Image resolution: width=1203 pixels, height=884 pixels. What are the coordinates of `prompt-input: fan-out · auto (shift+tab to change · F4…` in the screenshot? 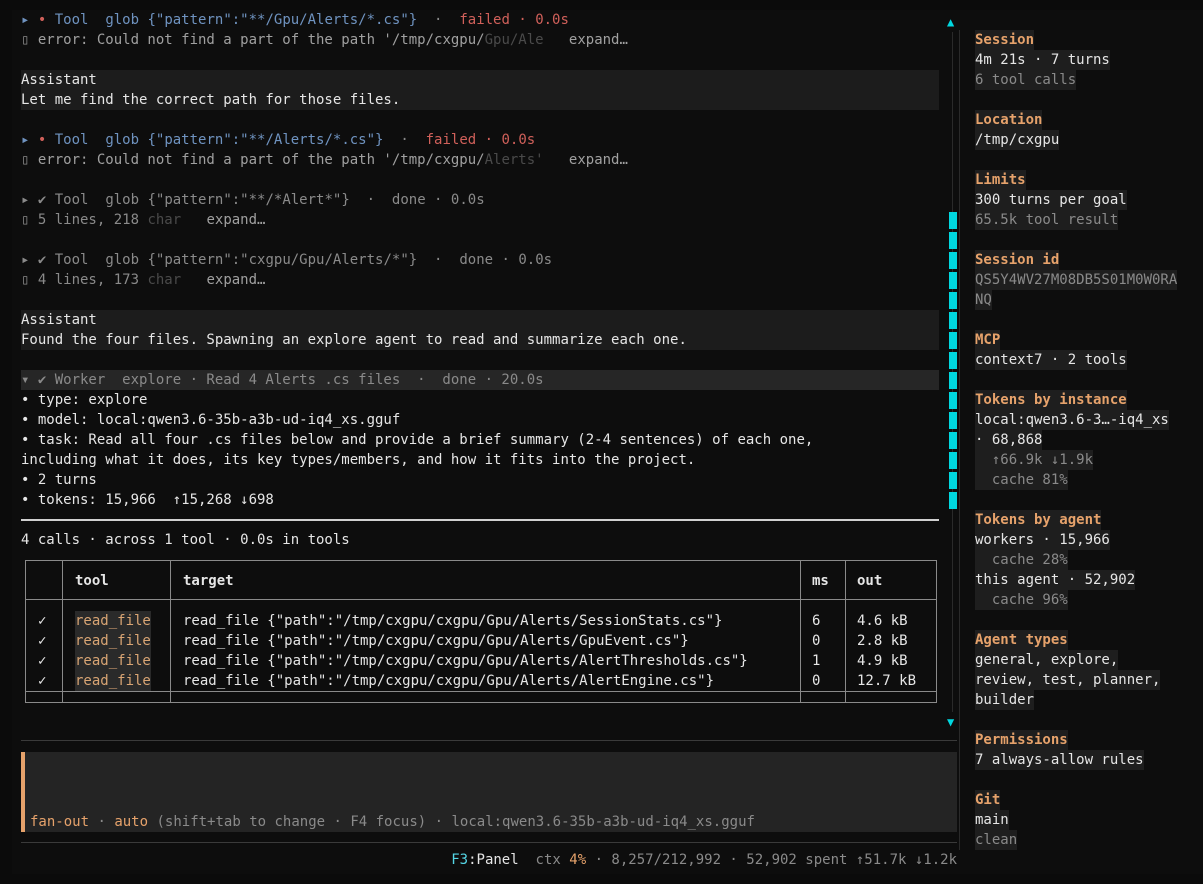 It's located at (489, 792).